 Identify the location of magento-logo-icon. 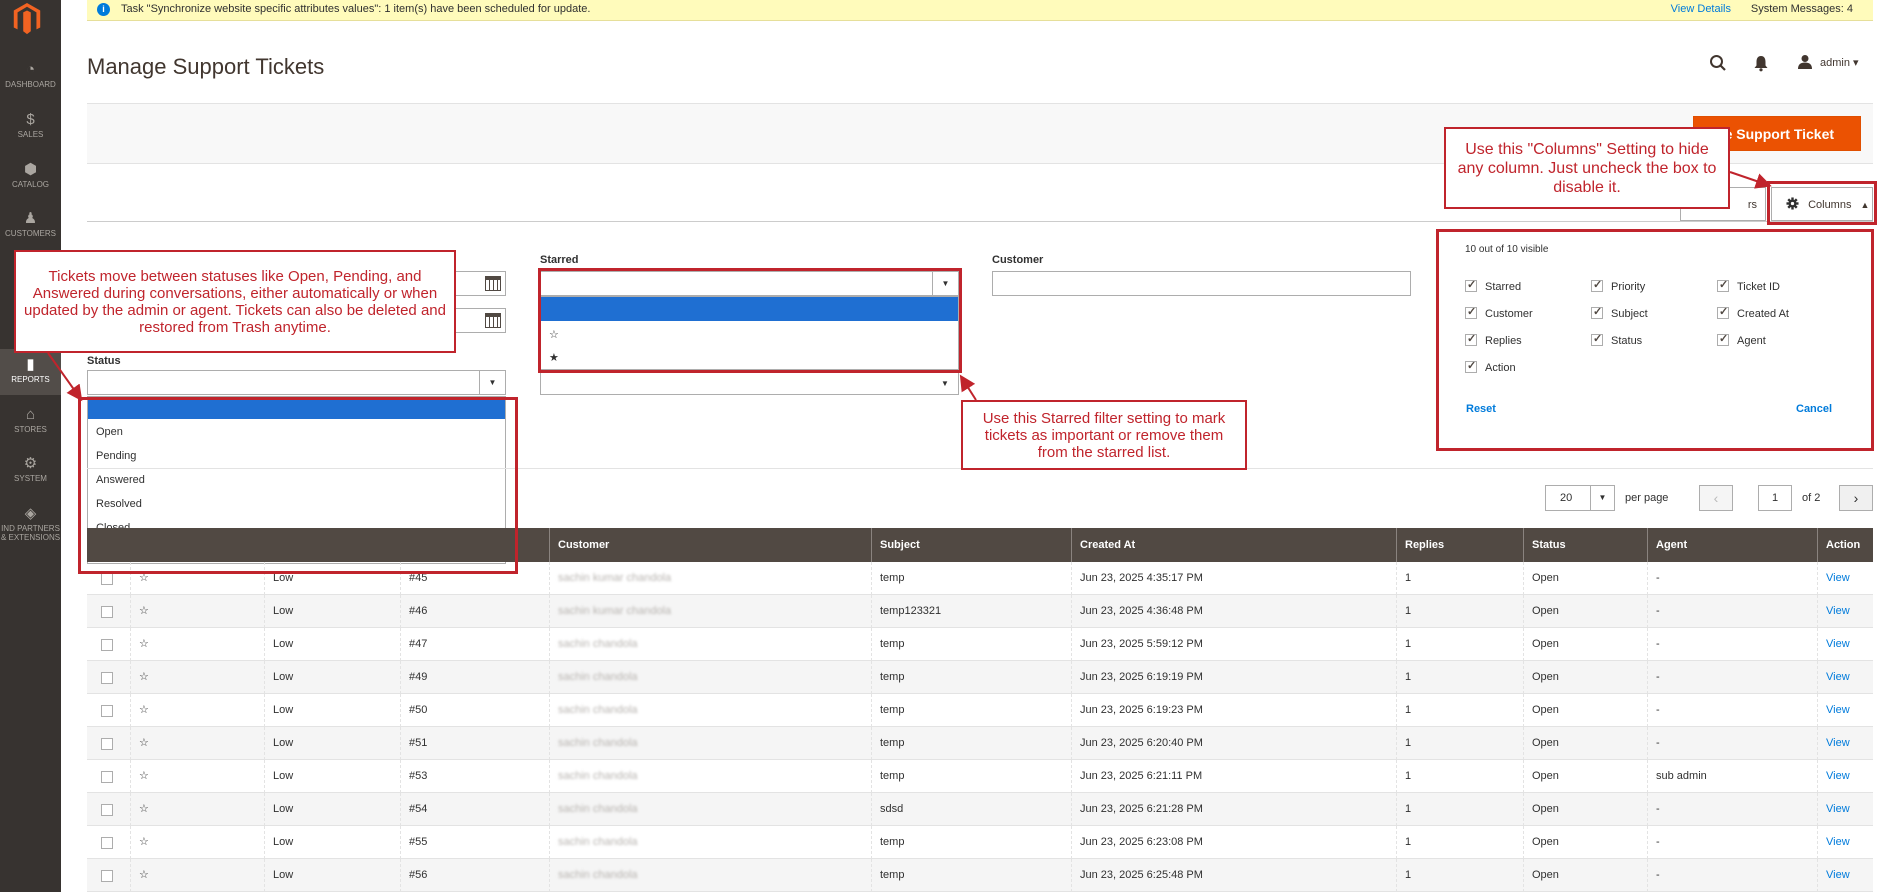
(27, 19).